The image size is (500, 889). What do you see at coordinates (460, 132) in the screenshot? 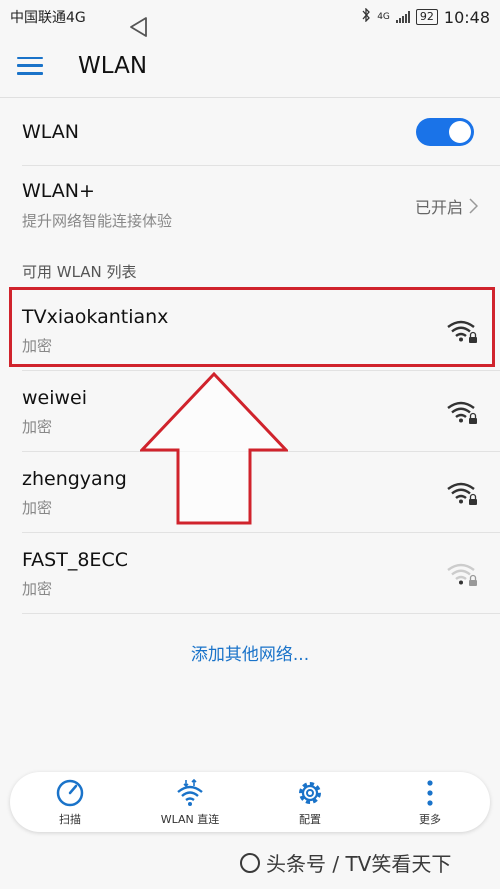
I see `switch-knob` at bounding box center [460, 132].